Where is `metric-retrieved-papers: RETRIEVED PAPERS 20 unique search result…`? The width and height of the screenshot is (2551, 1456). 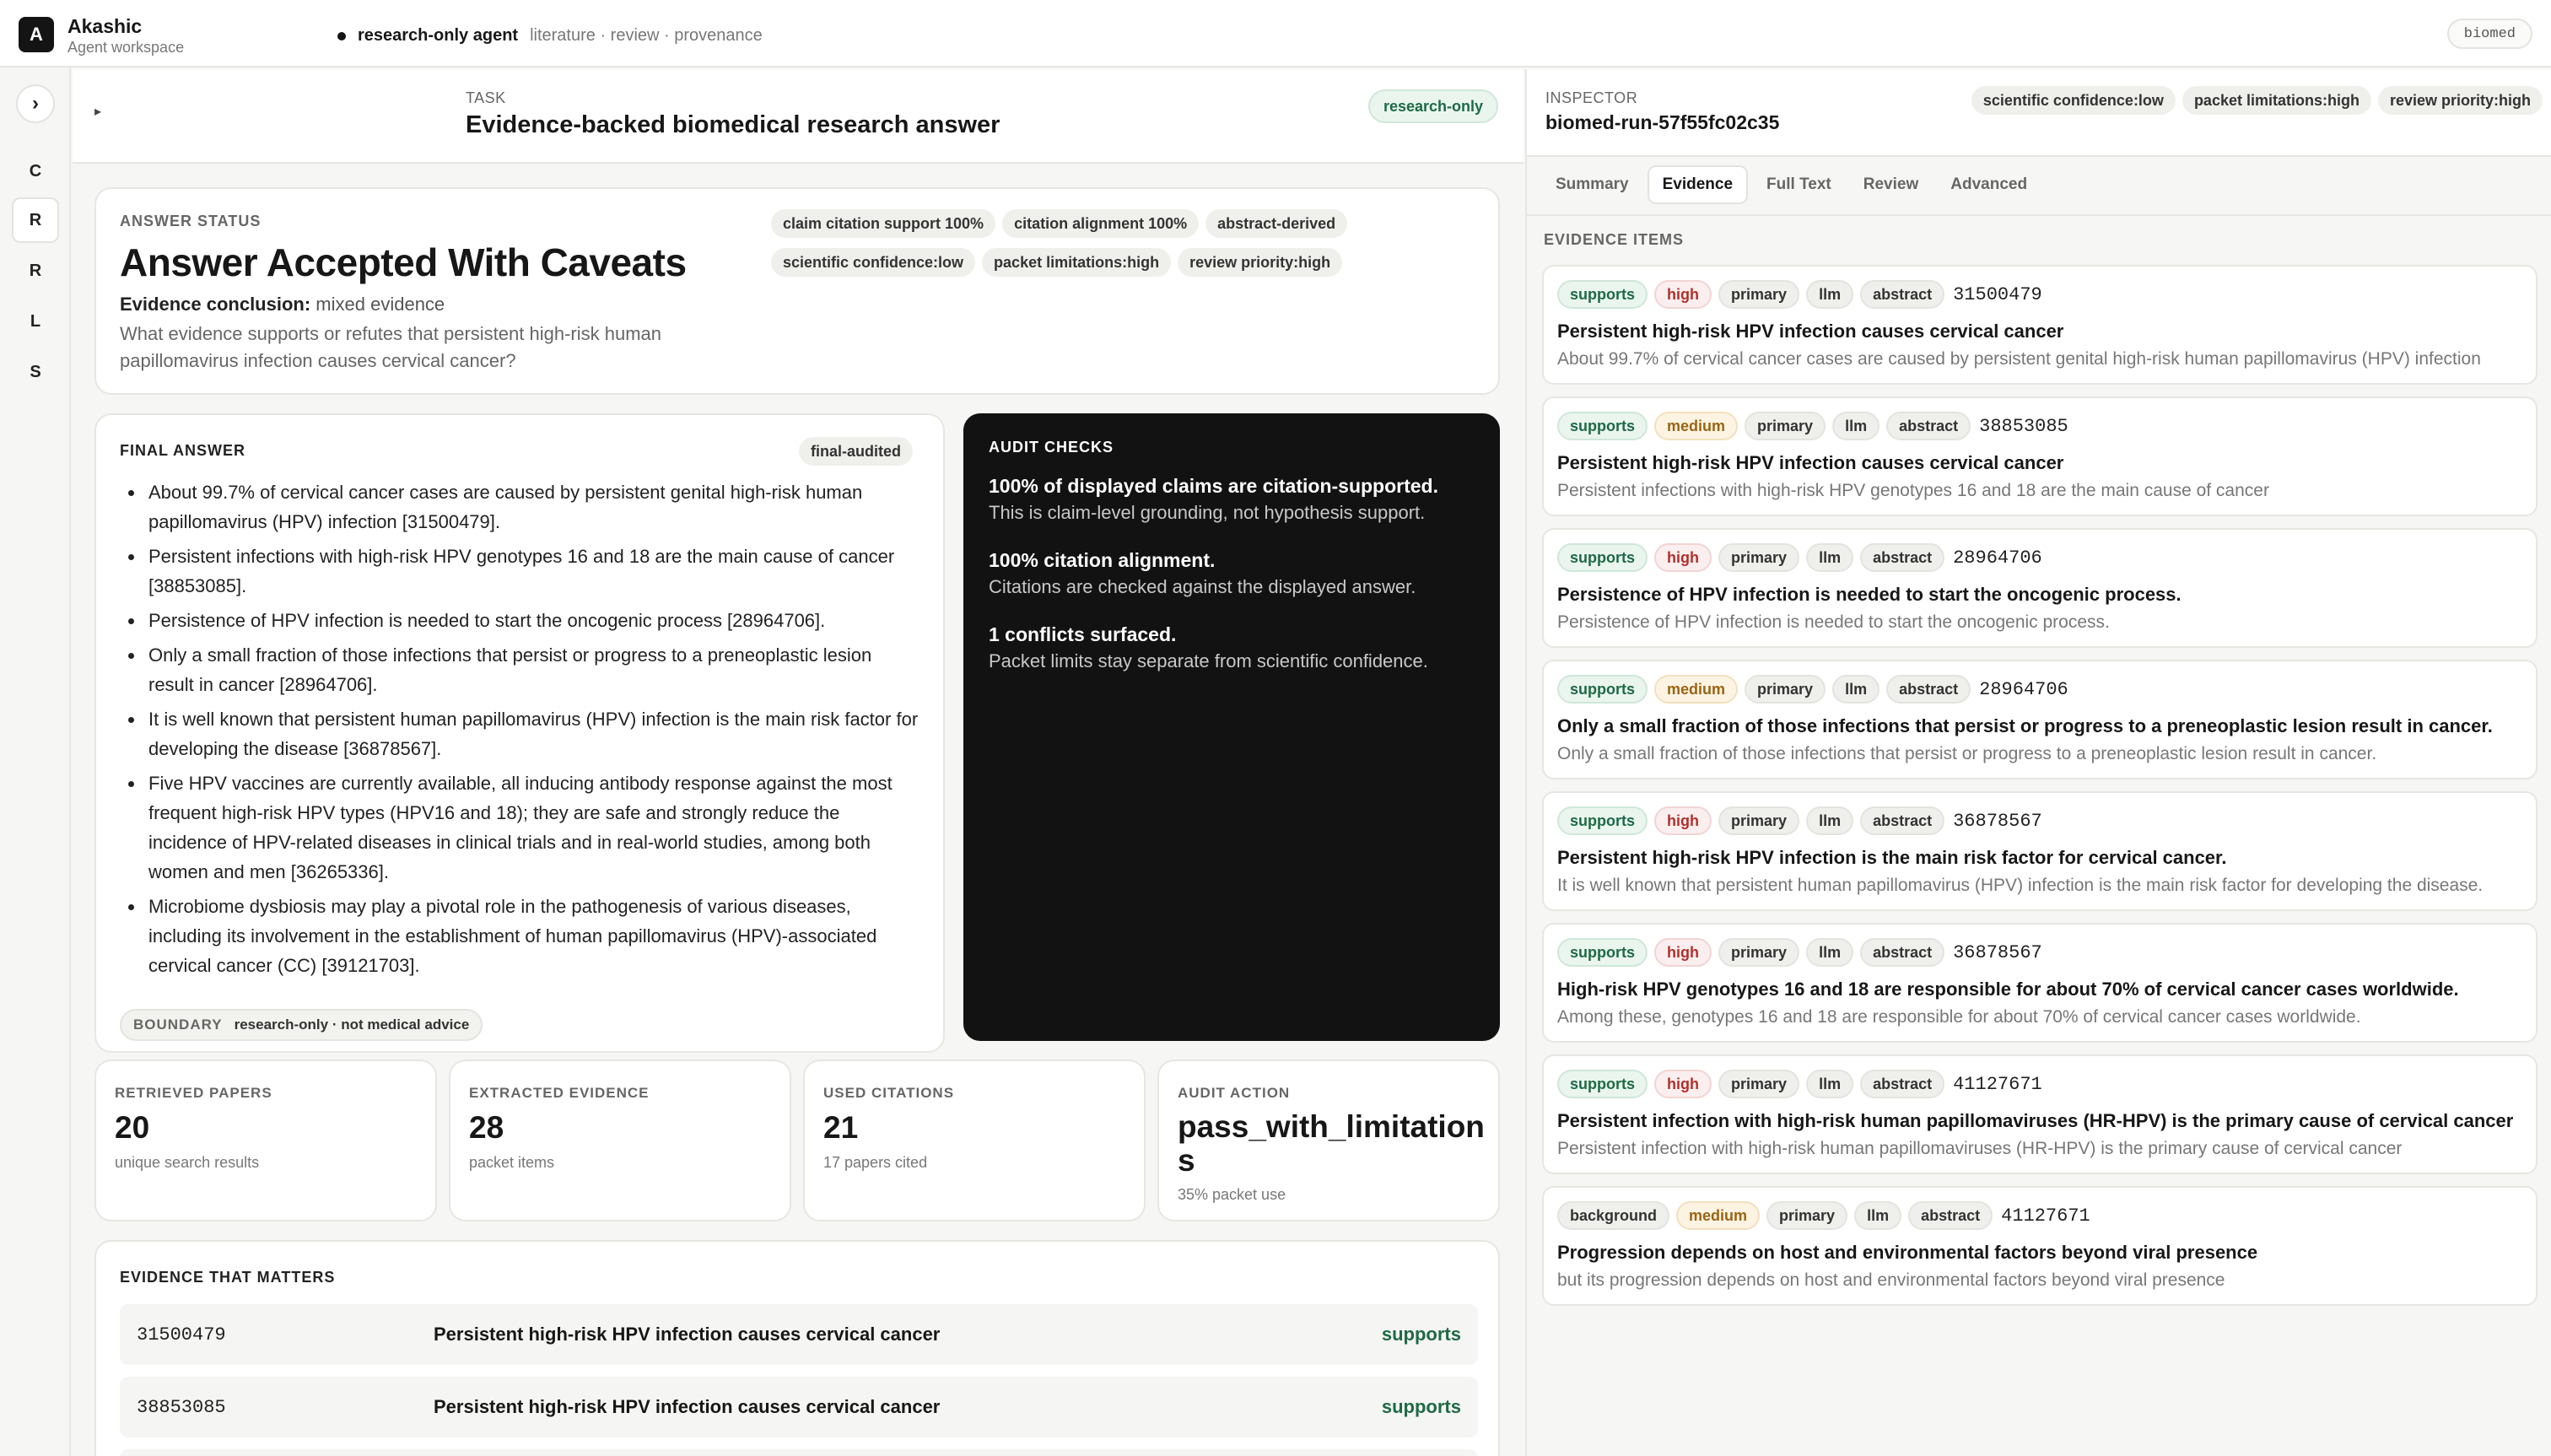
metric-retrieved-papers: RETRIEVED PAPERS 20 unique search result… is located at coordinates (265, 1141).